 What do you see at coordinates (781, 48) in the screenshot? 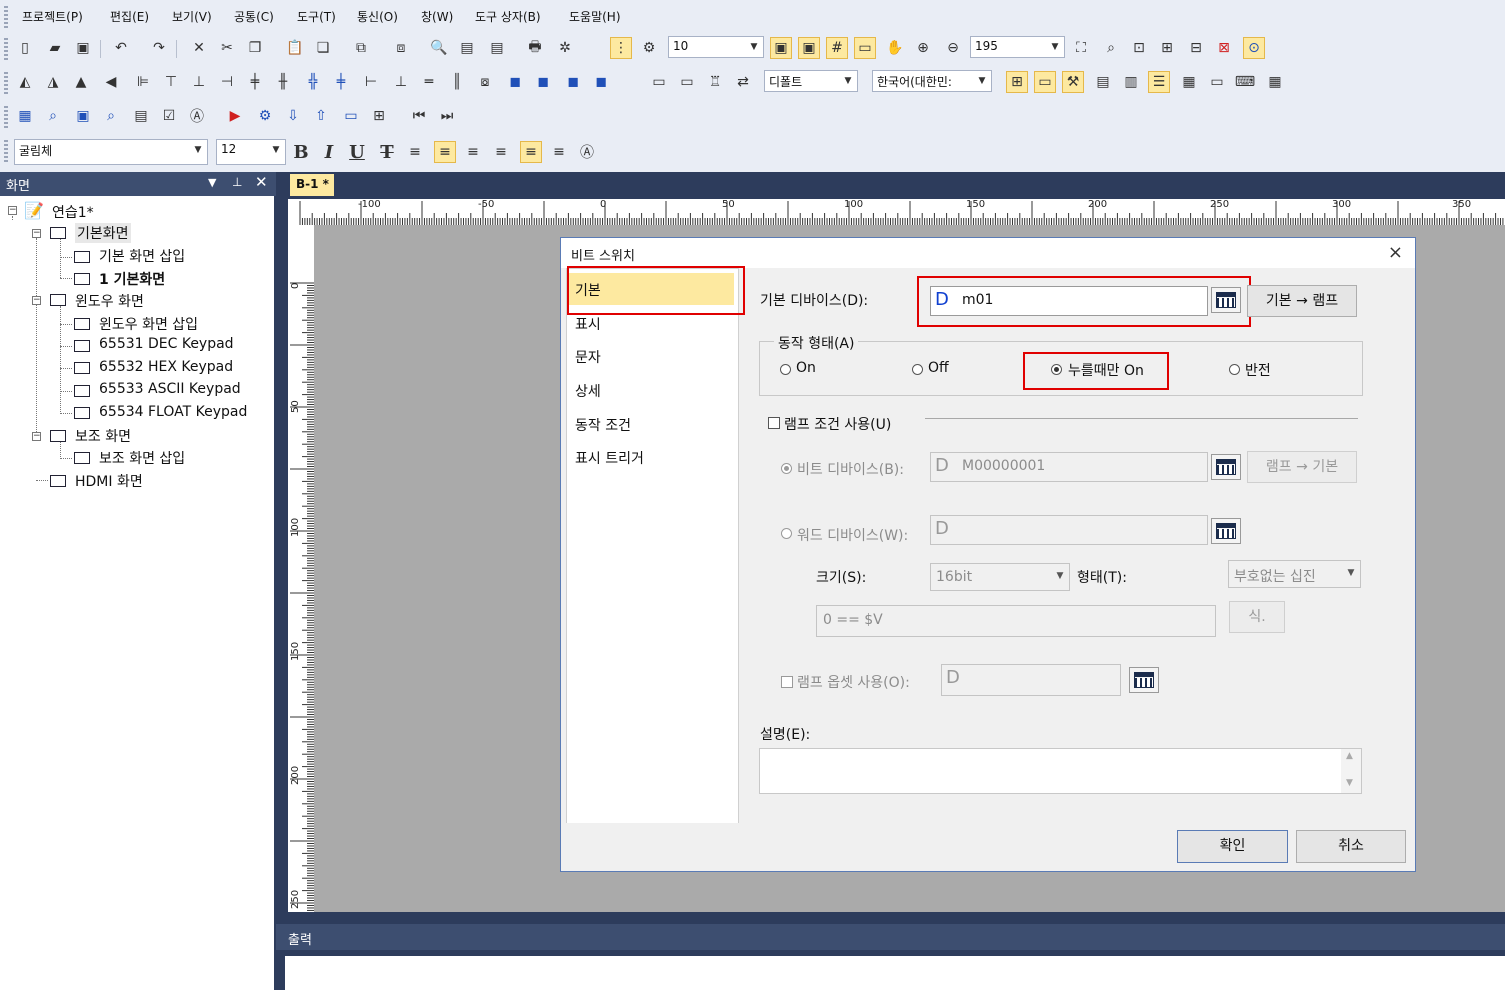
I see `frame-icon: ▣` at bounding box center [781, 48].